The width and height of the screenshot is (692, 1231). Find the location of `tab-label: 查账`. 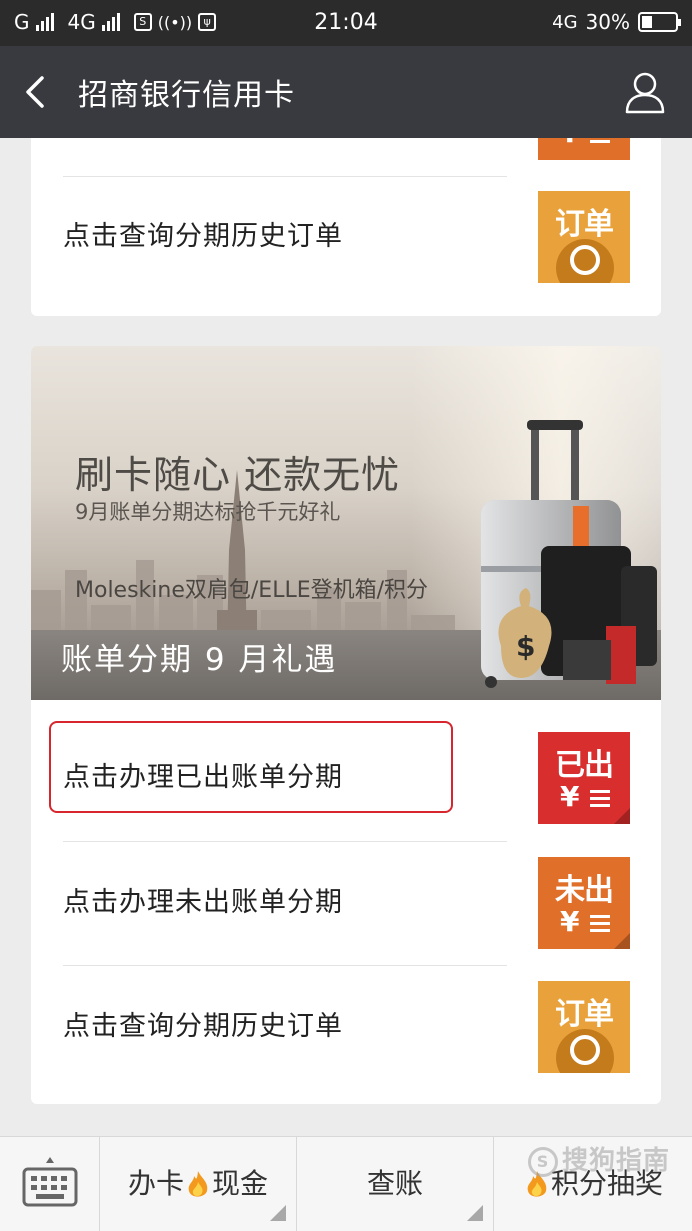

tab-label: 查账 is located at coordinates (394, 1183).